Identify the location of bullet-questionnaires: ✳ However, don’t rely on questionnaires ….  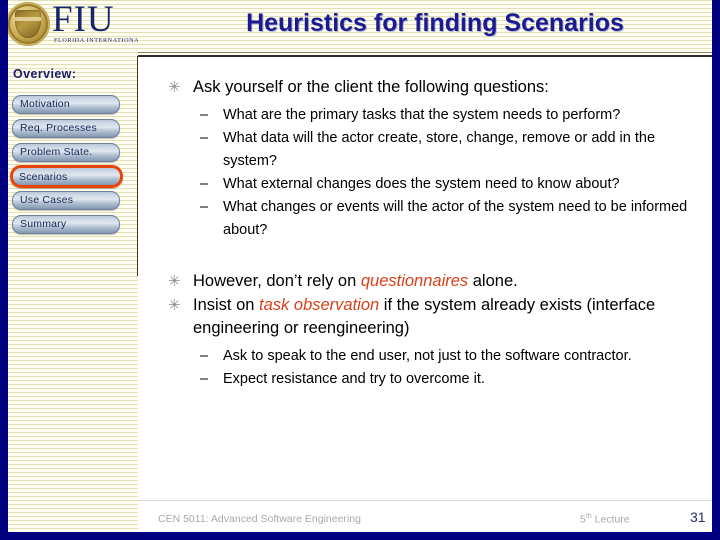
(432, 281).